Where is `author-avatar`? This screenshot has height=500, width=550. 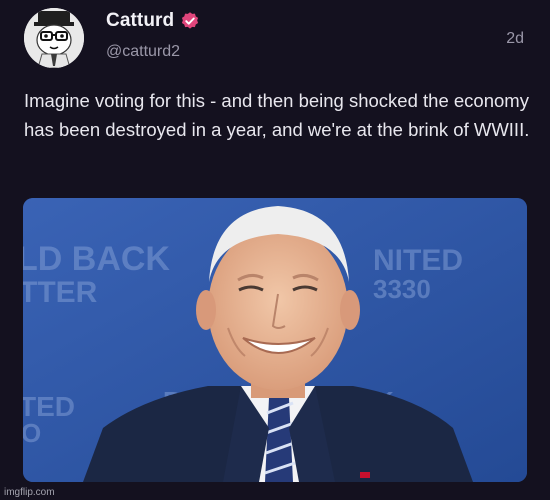
author-avatar is located at coordinates (54, 38).